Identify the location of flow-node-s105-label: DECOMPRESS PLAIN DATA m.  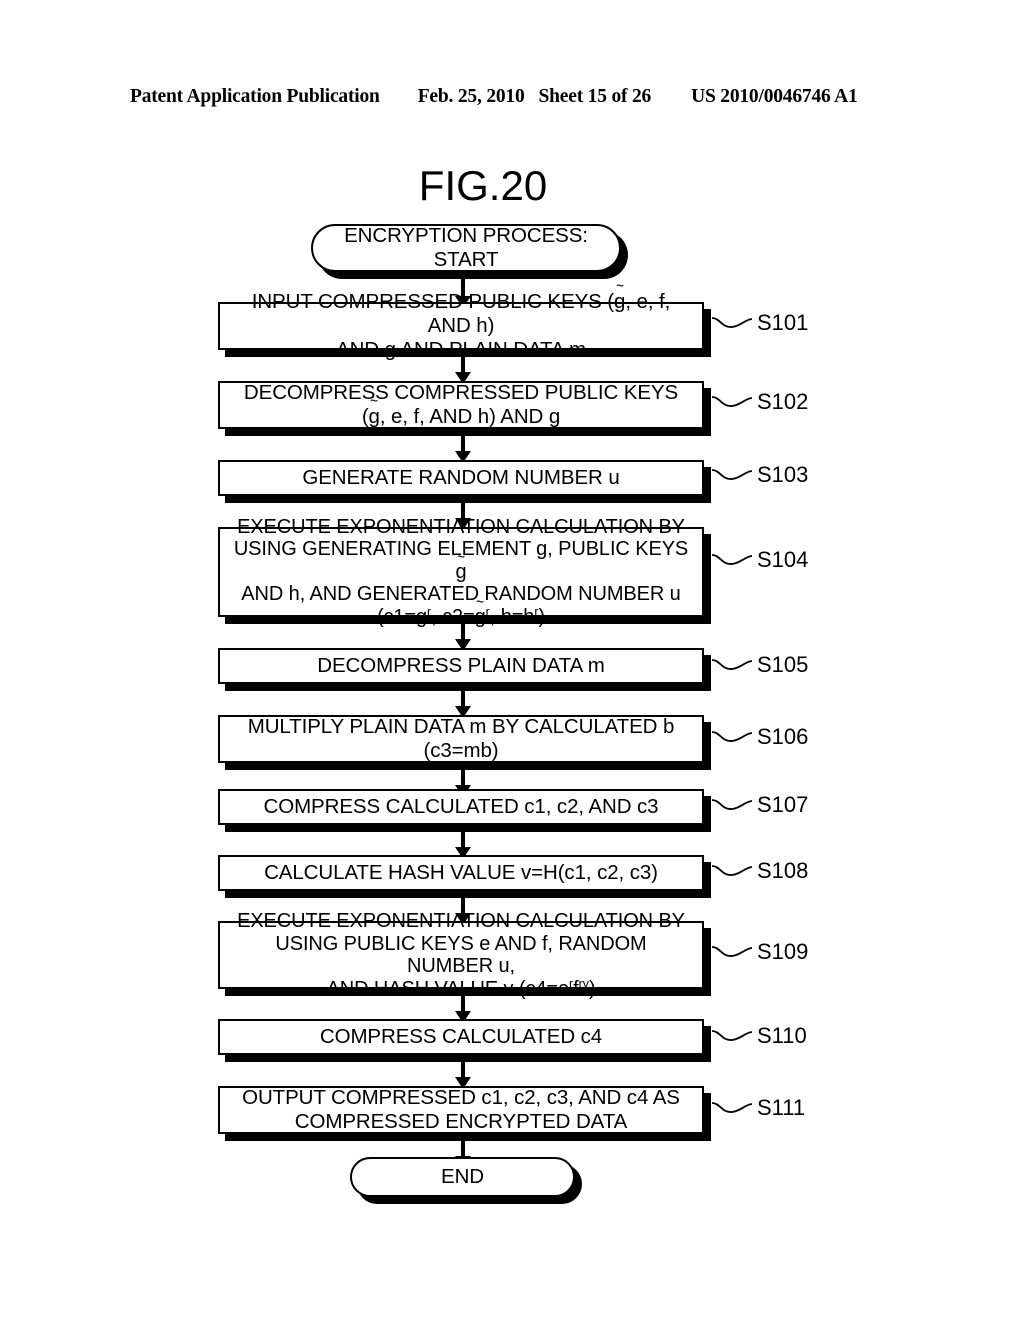
(461, 665).